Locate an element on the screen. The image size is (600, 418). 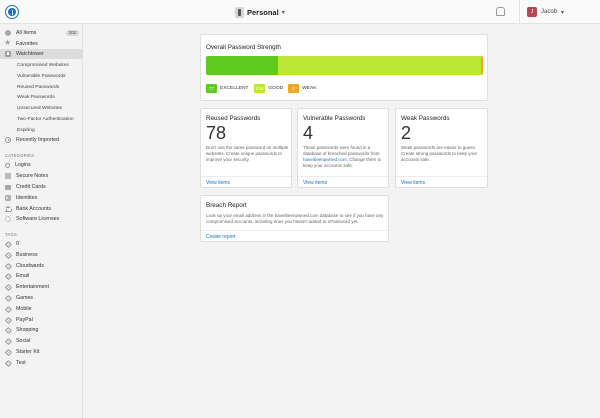
sidebar-item-unsecured-websites: Unsecured Websites is located at coordinates (41, 108).